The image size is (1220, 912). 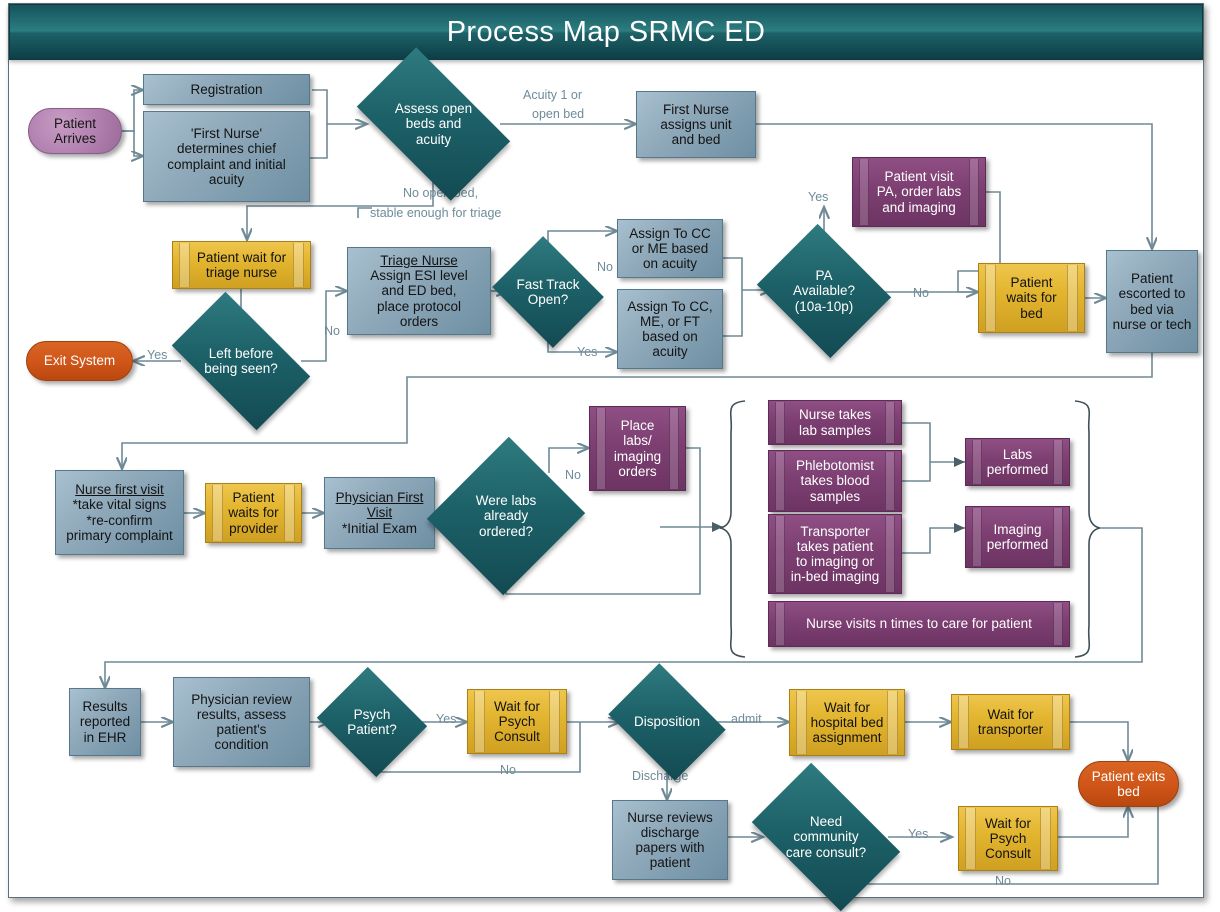 I want to click on node-patient-arrives: Patient Arrives, so click(x=75, y=131).